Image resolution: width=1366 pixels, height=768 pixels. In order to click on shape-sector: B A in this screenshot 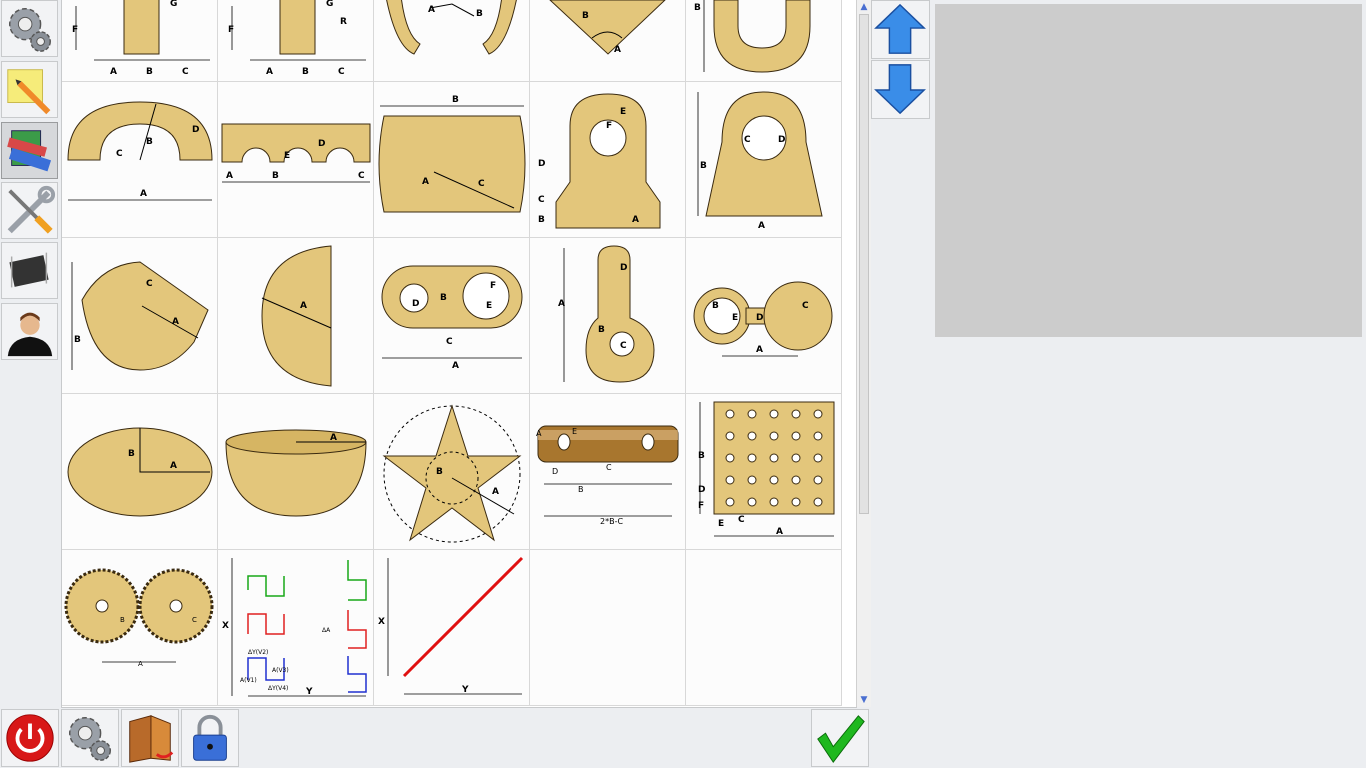, I will do `click(608, 41)`.